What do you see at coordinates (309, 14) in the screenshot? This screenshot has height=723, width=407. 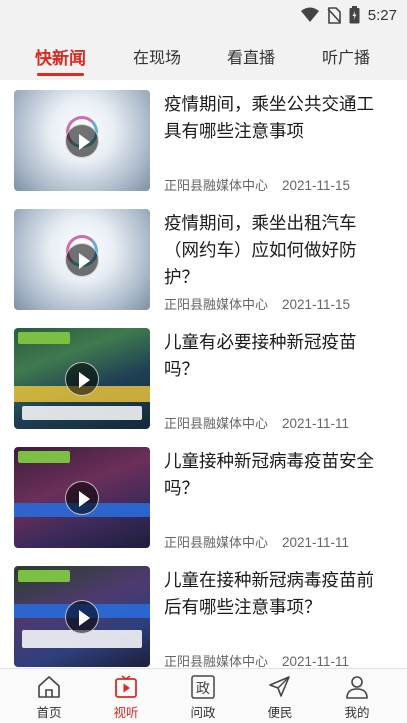 I see `wifi-icon` at bounding box center [309, 14].